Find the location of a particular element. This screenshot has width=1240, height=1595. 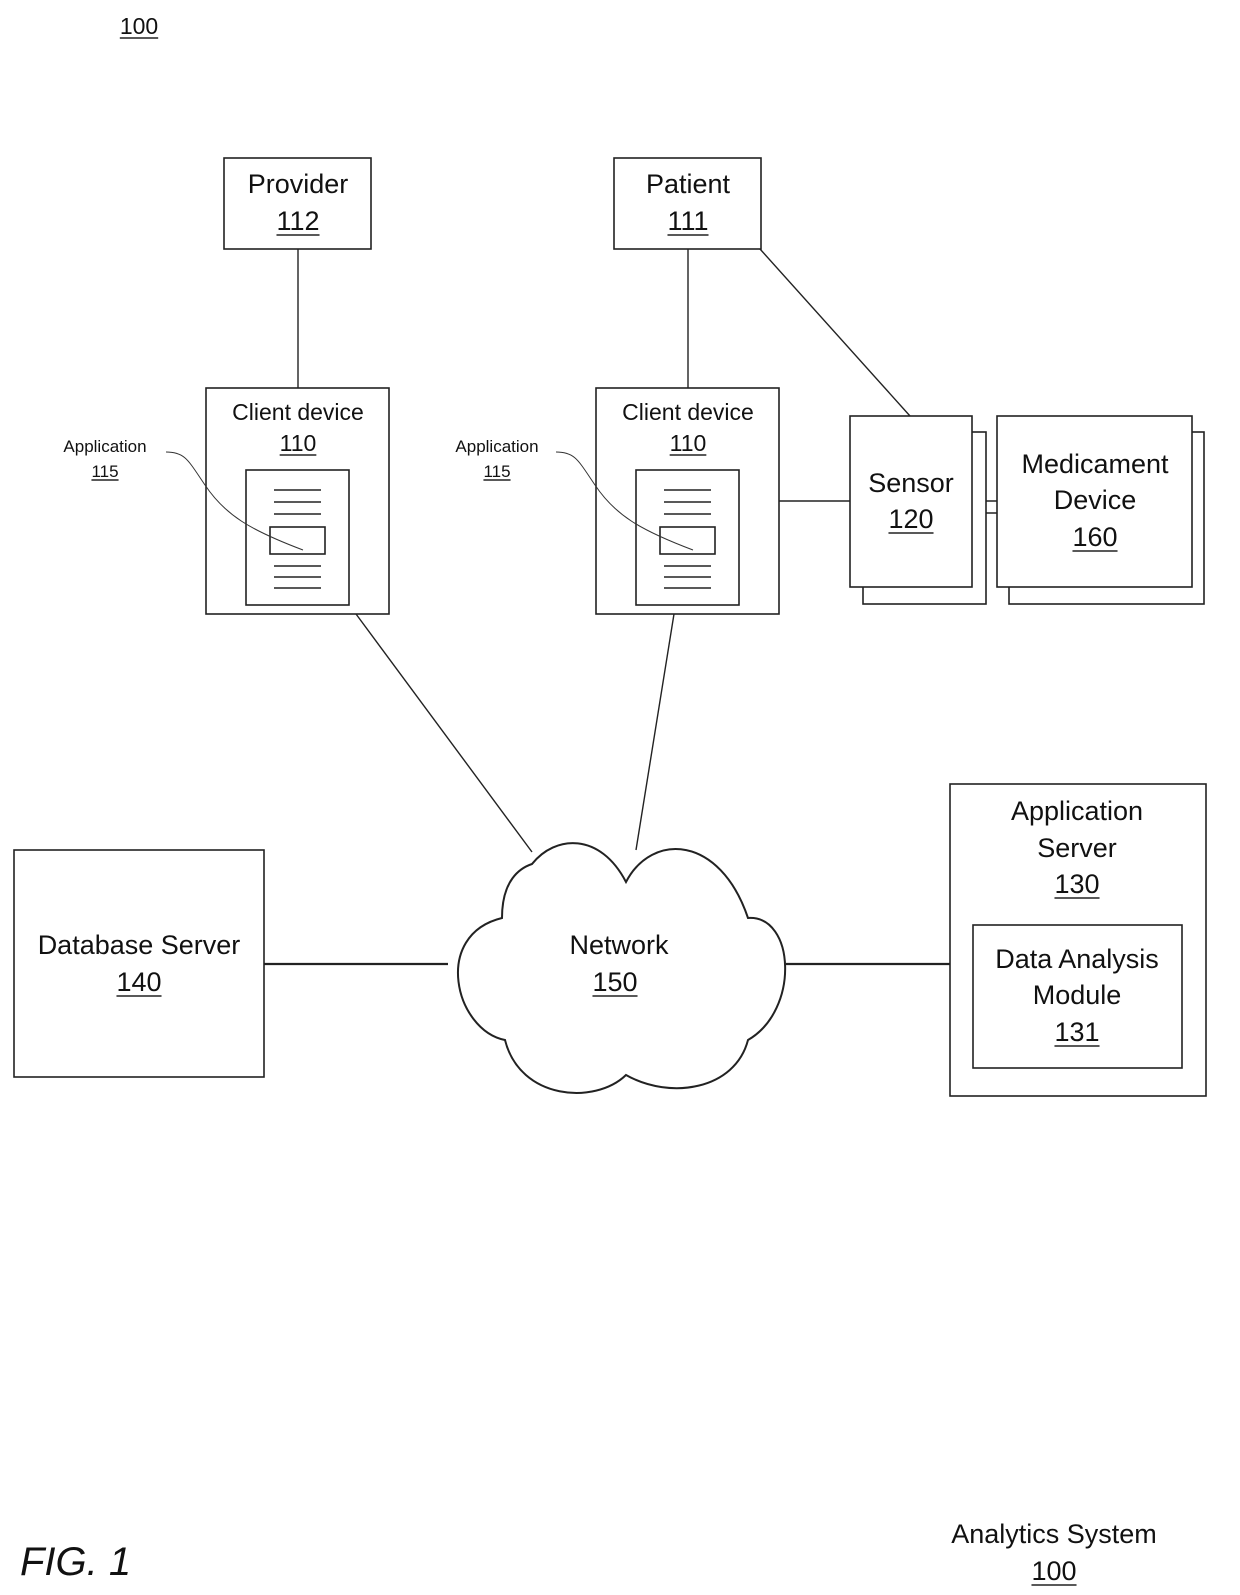

edge-client-network-right is located at coordinates (655, 732).